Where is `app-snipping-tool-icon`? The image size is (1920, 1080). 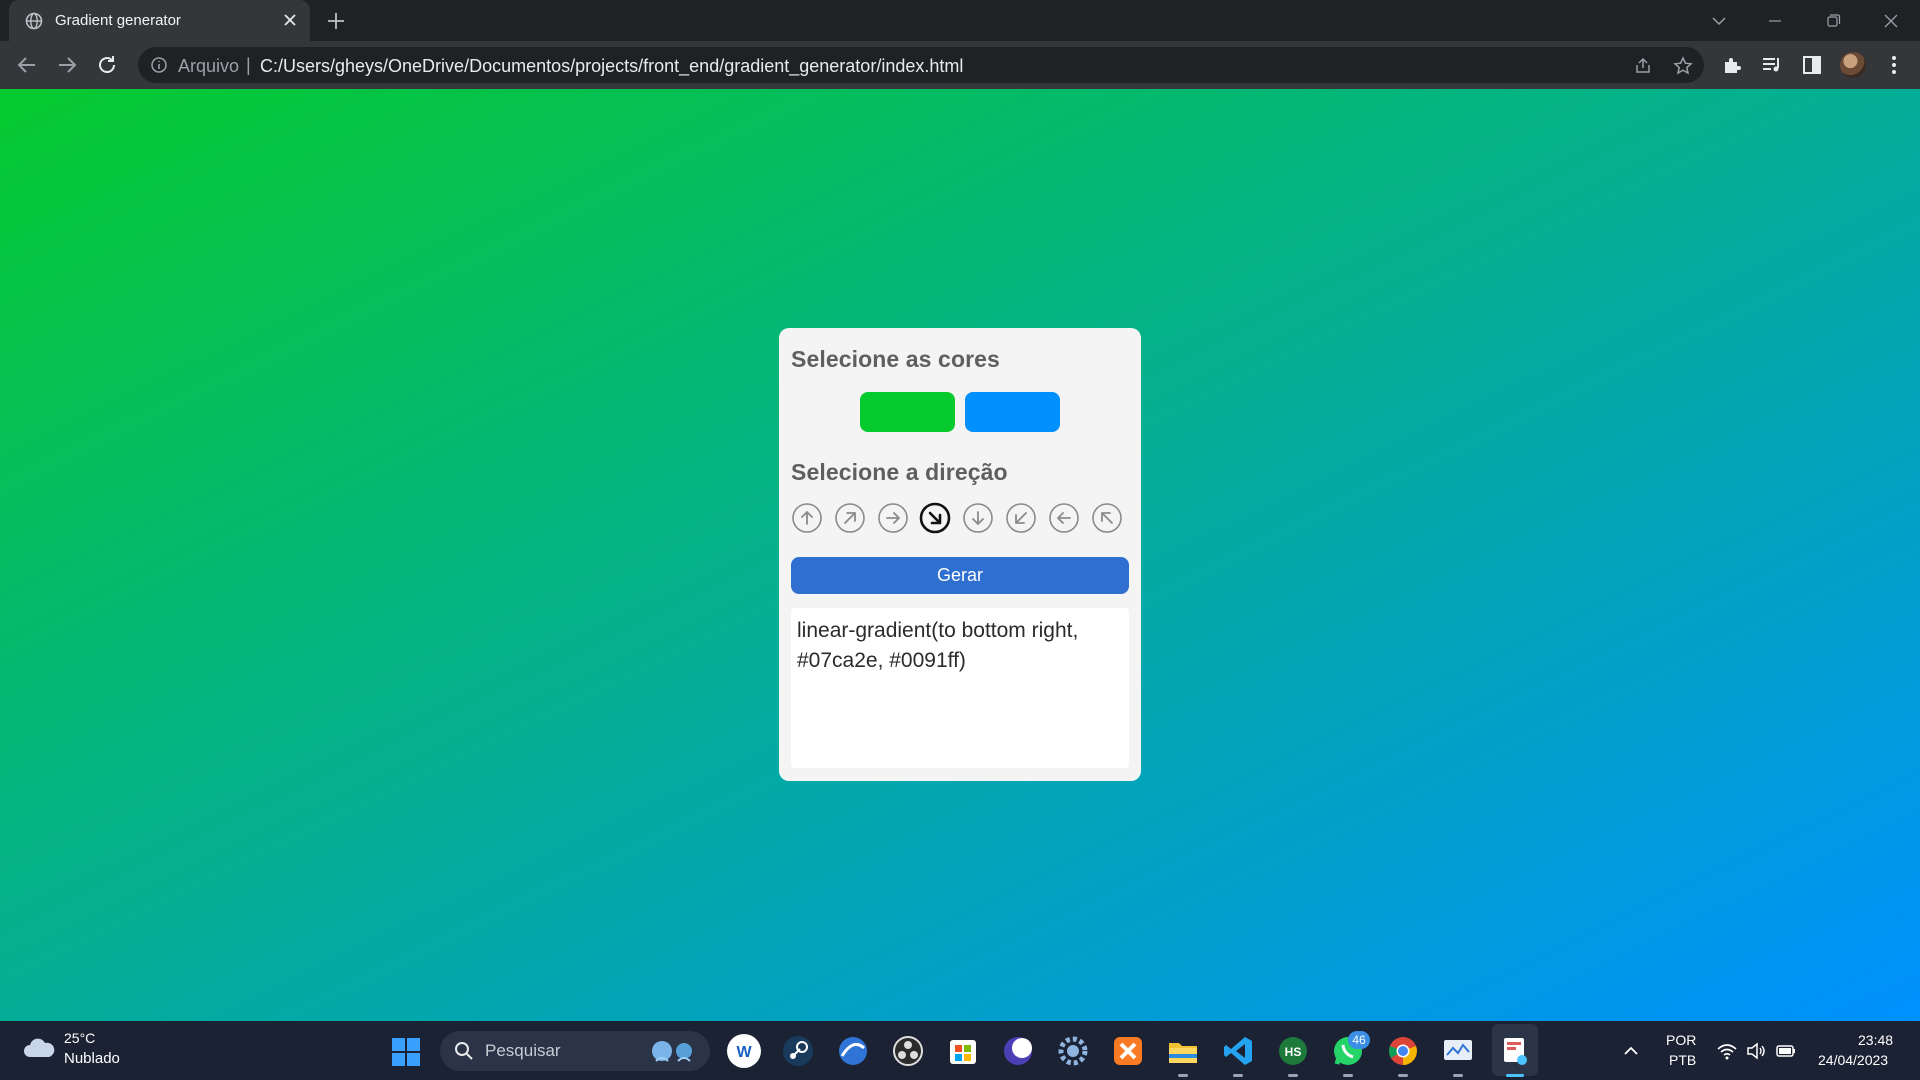
app-snipping-tool-icon is located at coordinates (1515, 1051).